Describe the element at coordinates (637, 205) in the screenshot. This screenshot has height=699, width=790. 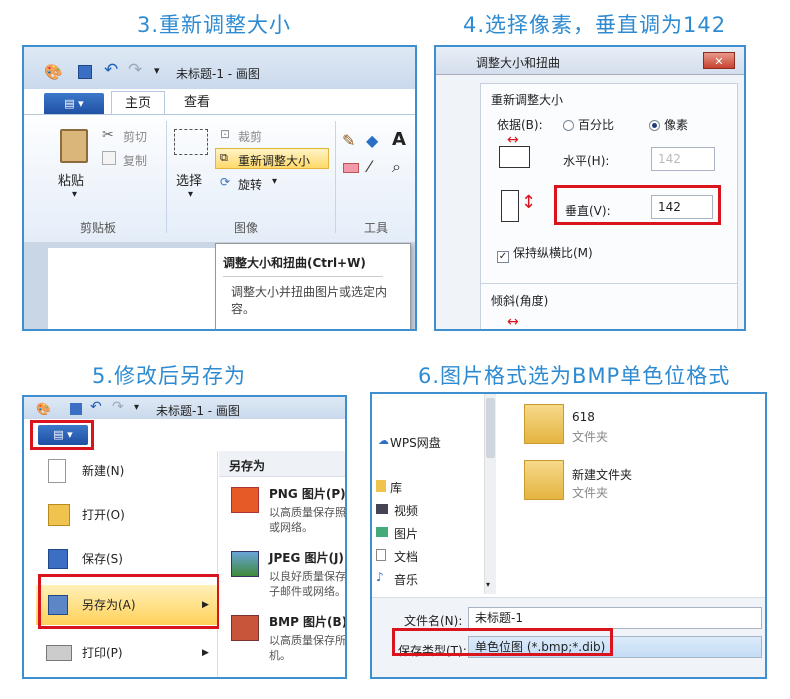
I see `vertical-highlight` at that location.